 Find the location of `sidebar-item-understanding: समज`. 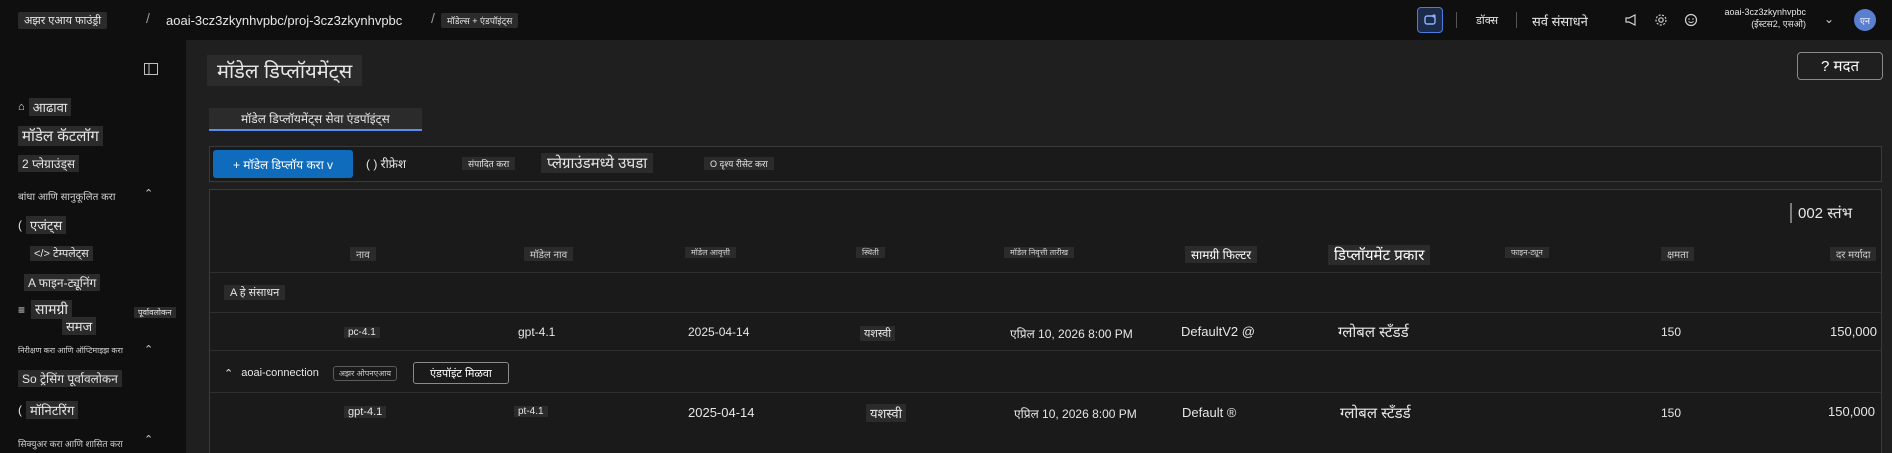

sidebar-item-understanding: समज is located at coordinates (79, 326).